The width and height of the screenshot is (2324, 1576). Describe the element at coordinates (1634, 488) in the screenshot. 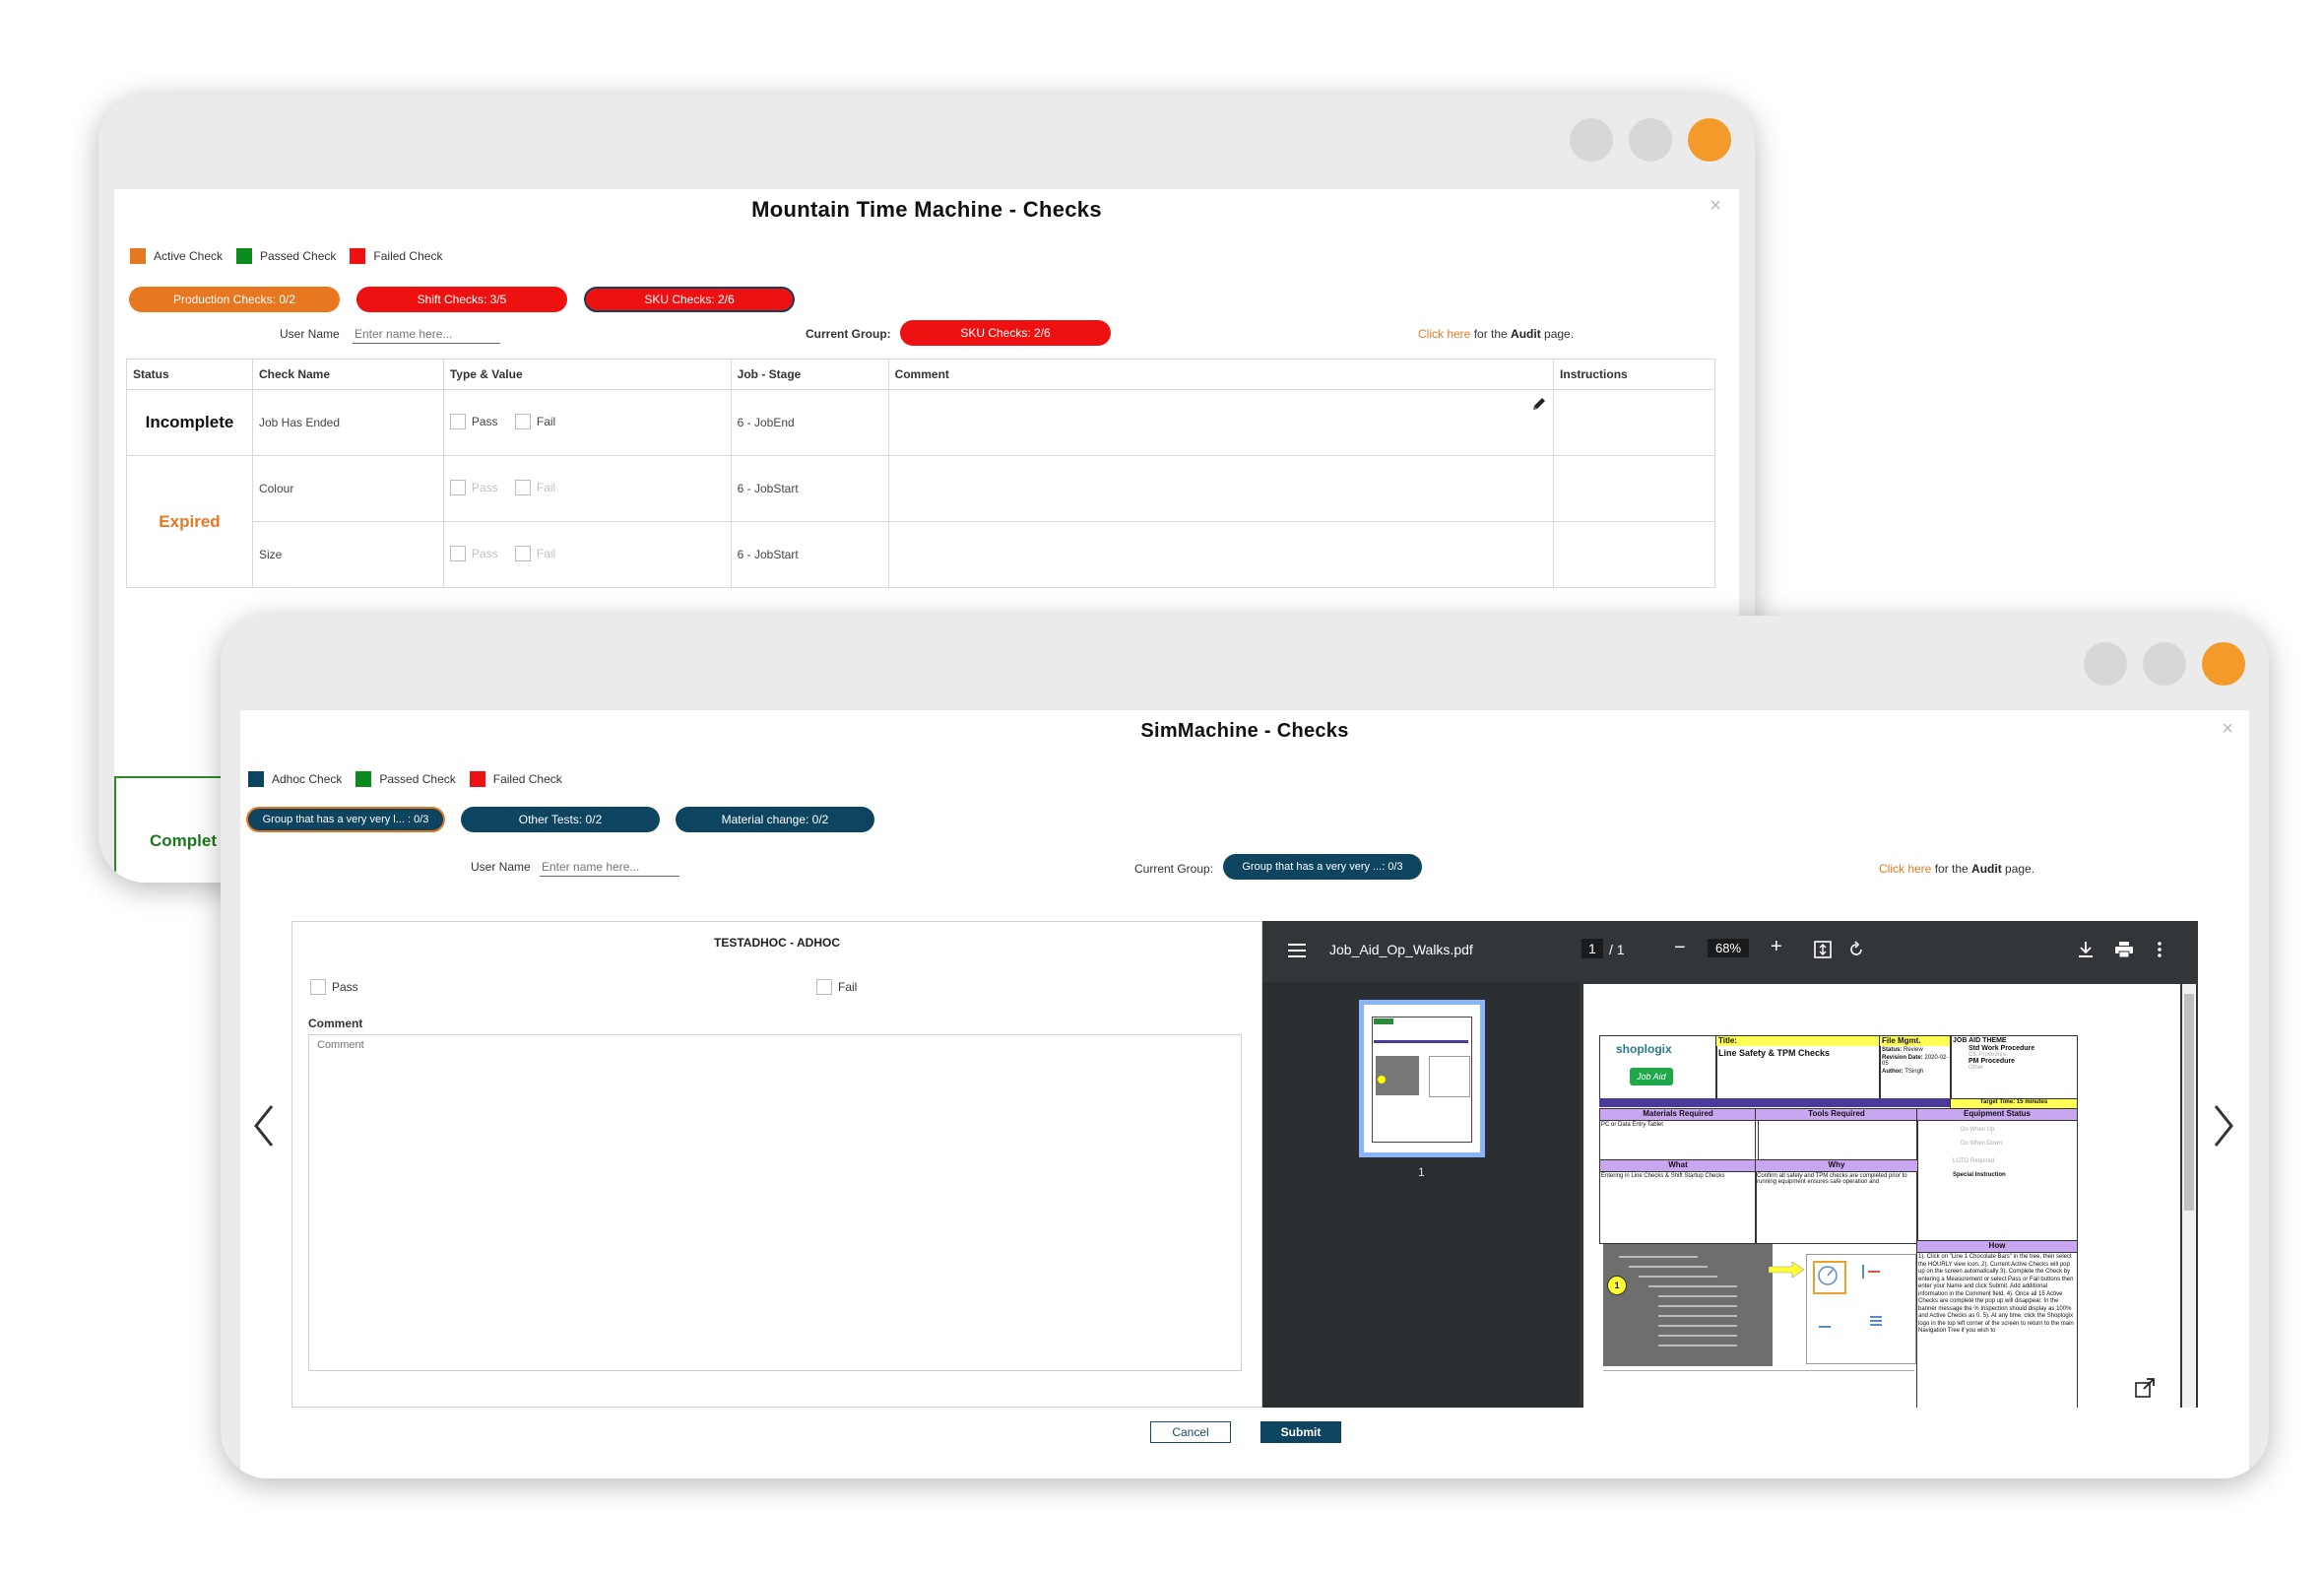

I see `instructions-cell` at that location.